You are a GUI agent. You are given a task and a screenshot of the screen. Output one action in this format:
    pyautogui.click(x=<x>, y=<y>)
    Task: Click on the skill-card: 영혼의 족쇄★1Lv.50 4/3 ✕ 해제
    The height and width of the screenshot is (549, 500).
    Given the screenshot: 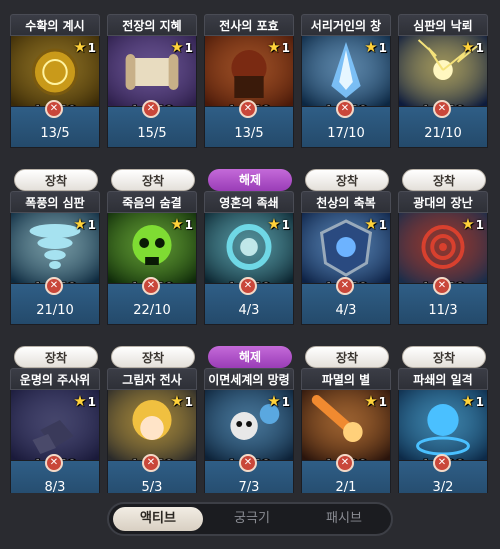 What is the action you would take?
    pyautogui.click(x=249, y=279)
    